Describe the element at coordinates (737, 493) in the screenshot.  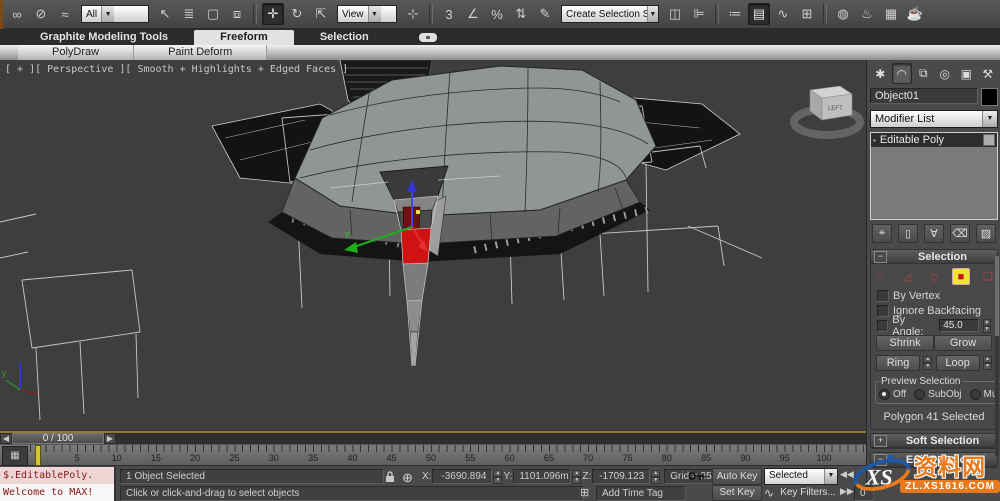
I see `set-key-button: Set Key` at that location.